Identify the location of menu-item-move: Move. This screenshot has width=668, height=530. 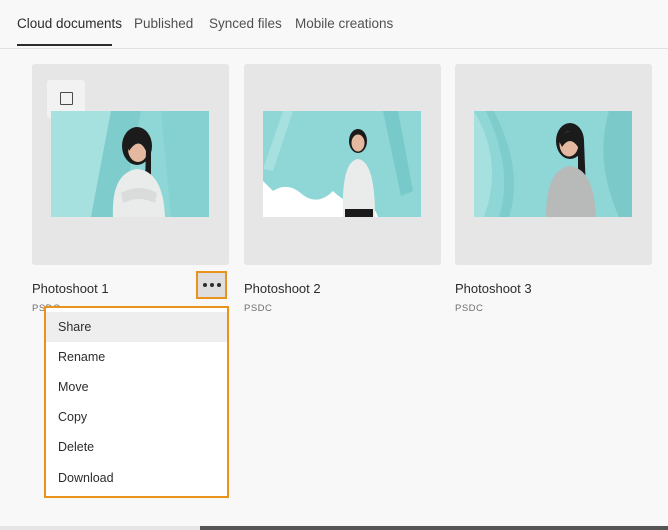
(136, 387).